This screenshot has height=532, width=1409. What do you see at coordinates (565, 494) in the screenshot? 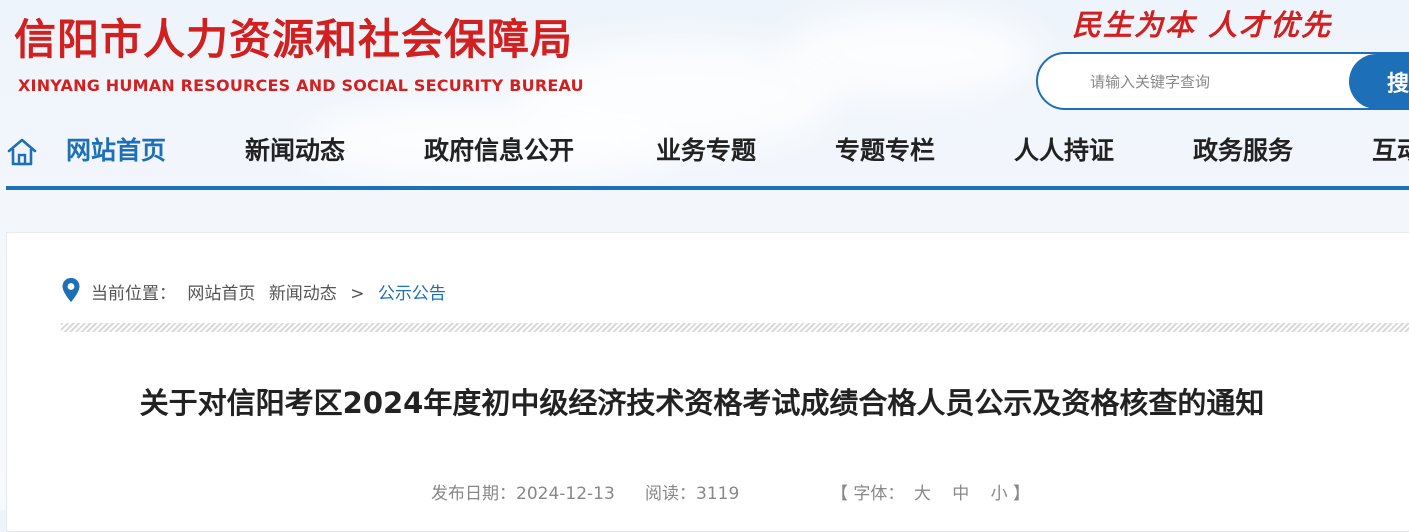
I see `publish-date-value: 2024-12-13` at bounding box center [565, 494].